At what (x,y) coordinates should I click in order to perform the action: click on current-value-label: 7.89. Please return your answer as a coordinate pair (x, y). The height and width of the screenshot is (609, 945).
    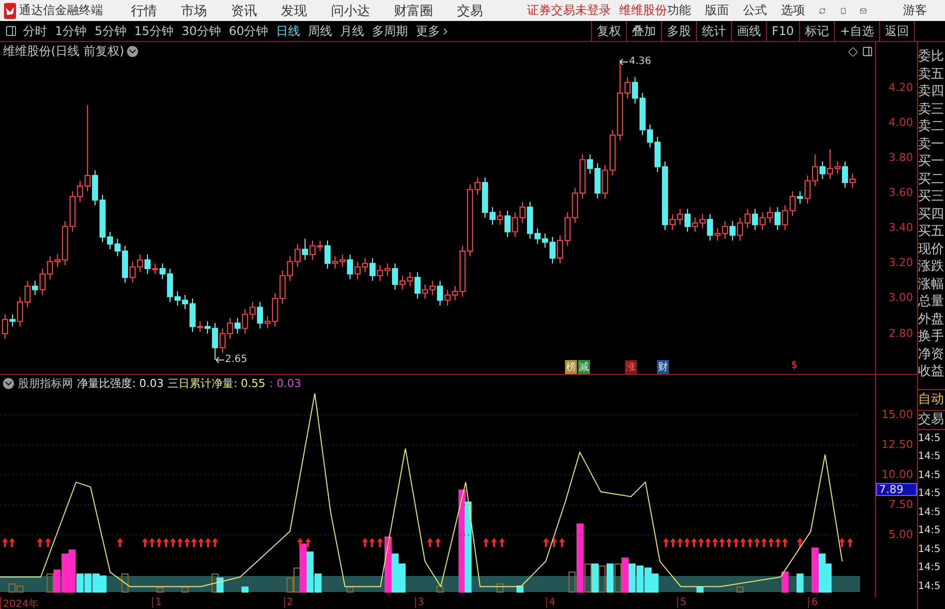
    Looking at the image, I should click on (896, 489).